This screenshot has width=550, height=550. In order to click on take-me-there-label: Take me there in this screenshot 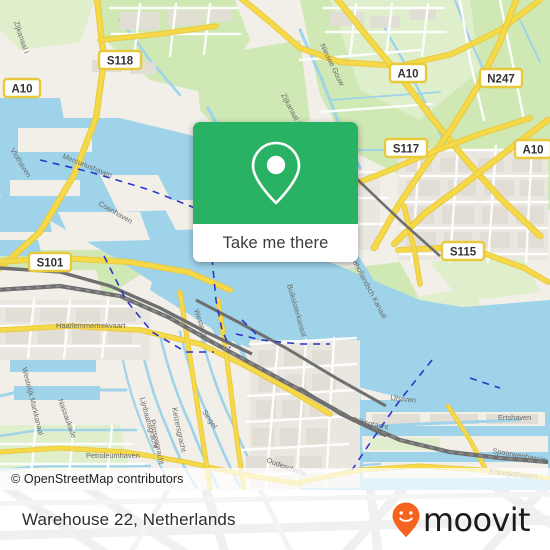, I will do `click(275, 242)`.